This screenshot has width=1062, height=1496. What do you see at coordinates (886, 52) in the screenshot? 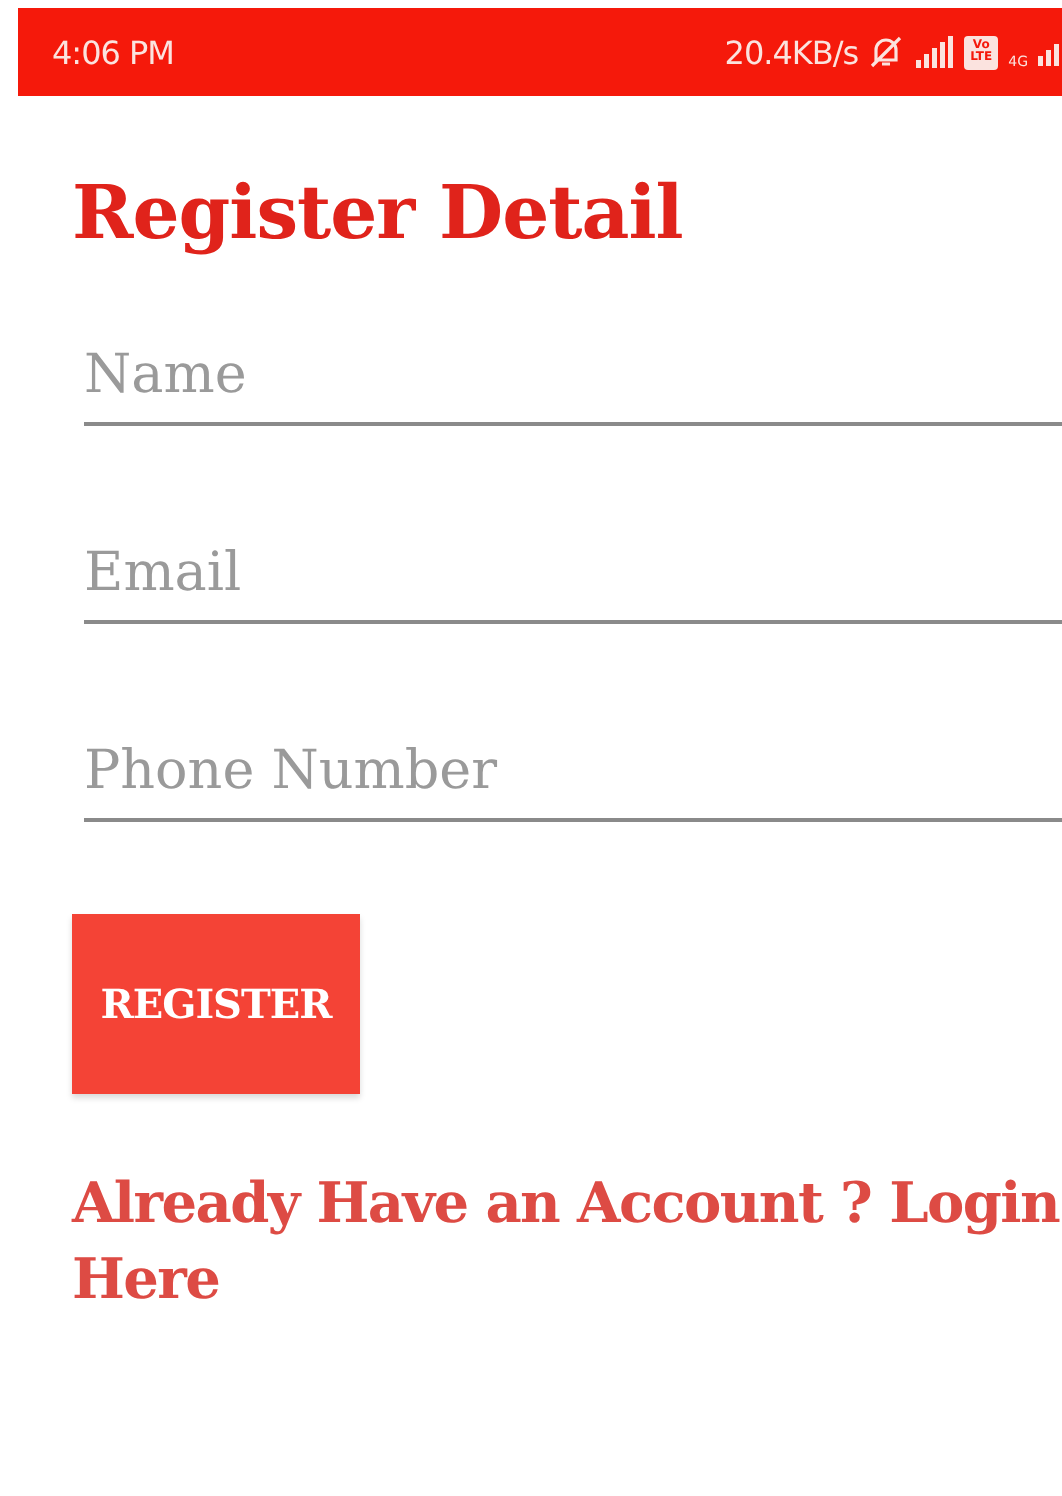
I see `bell-off-icon` at bounding box center [886, 52].